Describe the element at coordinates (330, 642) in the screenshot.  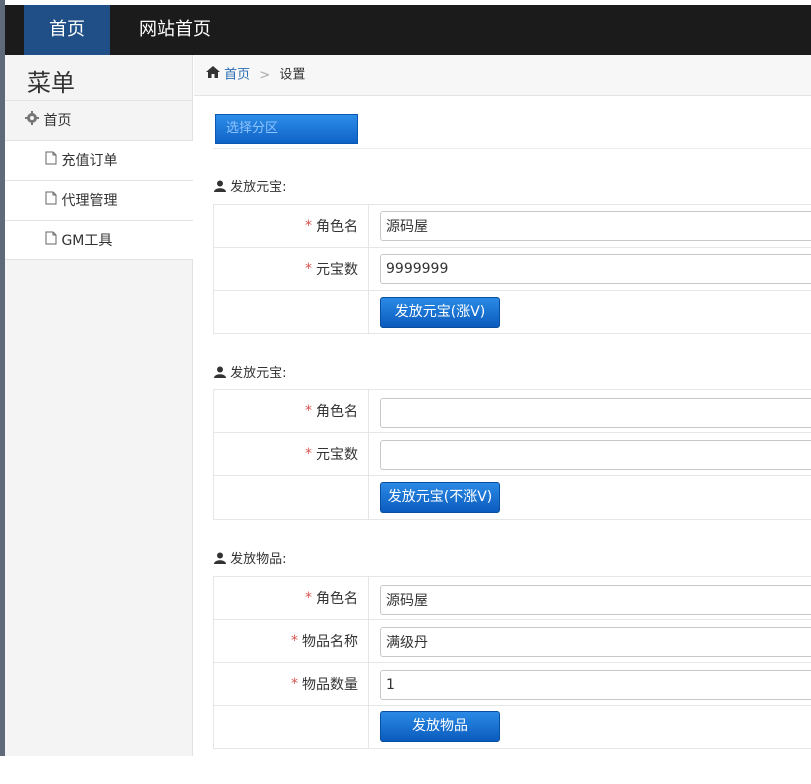
I see `field-label-text: 物品名称` at that location.